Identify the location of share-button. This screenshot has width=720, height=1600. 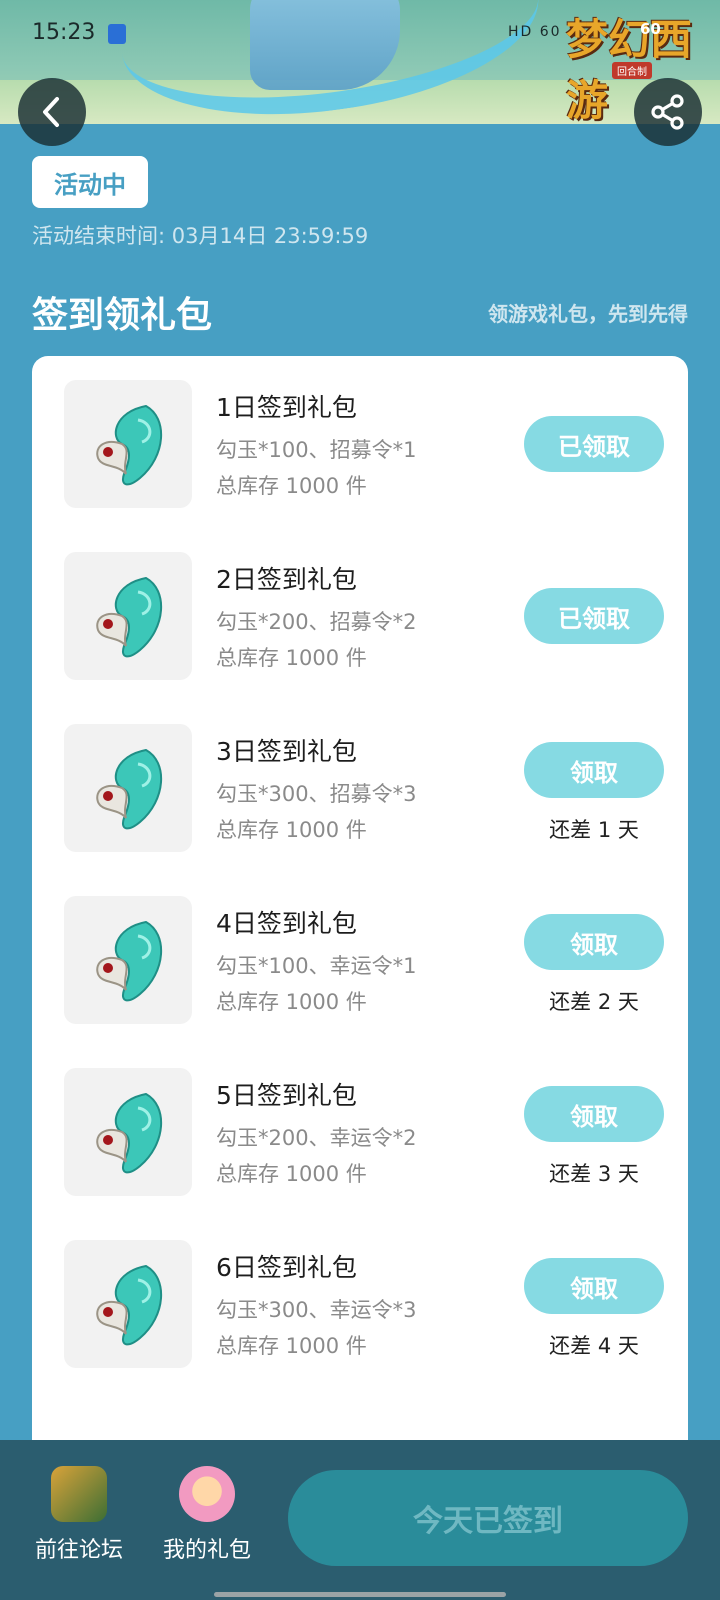
(668, 112).